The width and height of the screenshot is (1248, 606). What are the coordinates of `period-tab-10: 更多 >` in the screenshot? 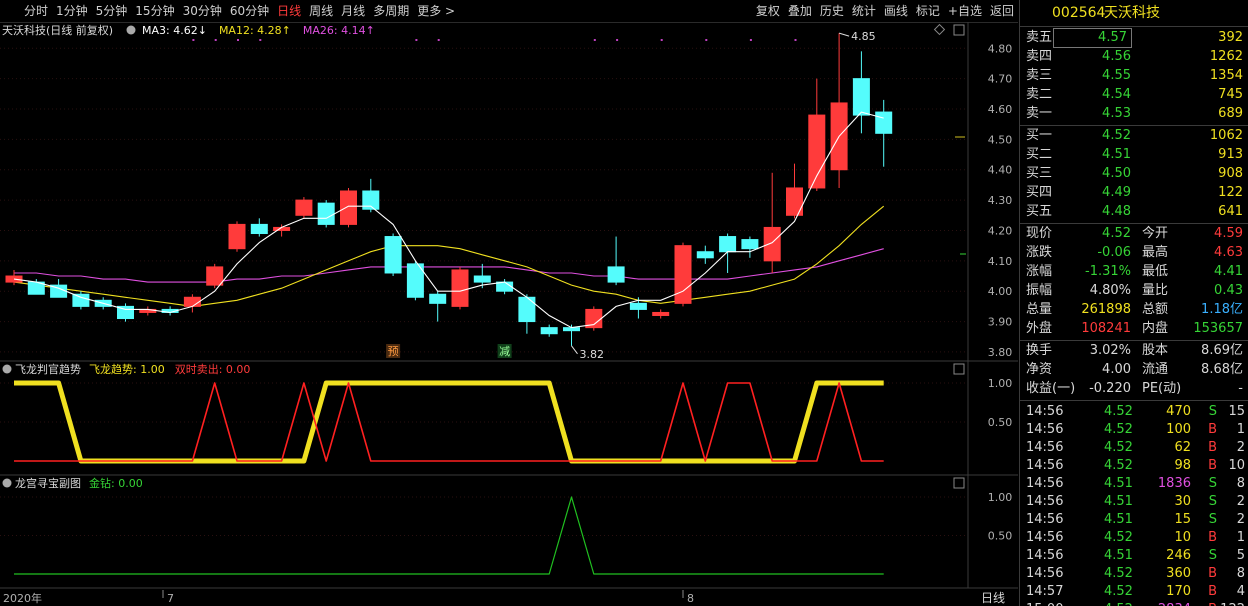 It's located at (436, 11).